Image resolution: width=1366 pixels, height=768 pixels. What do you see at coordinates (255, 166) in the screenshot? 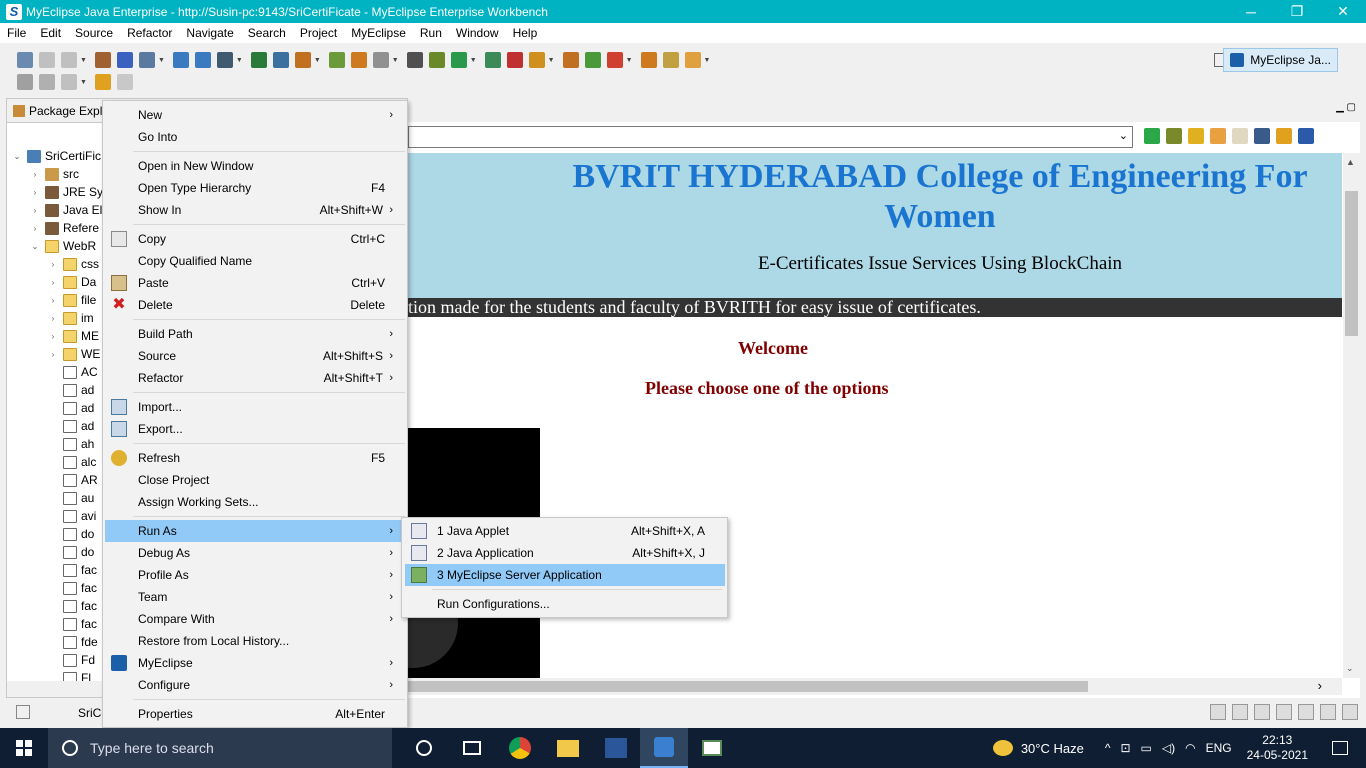
I see `menu-item-open-in-new-window: Open in New Window` at bounding box center [255, 166].